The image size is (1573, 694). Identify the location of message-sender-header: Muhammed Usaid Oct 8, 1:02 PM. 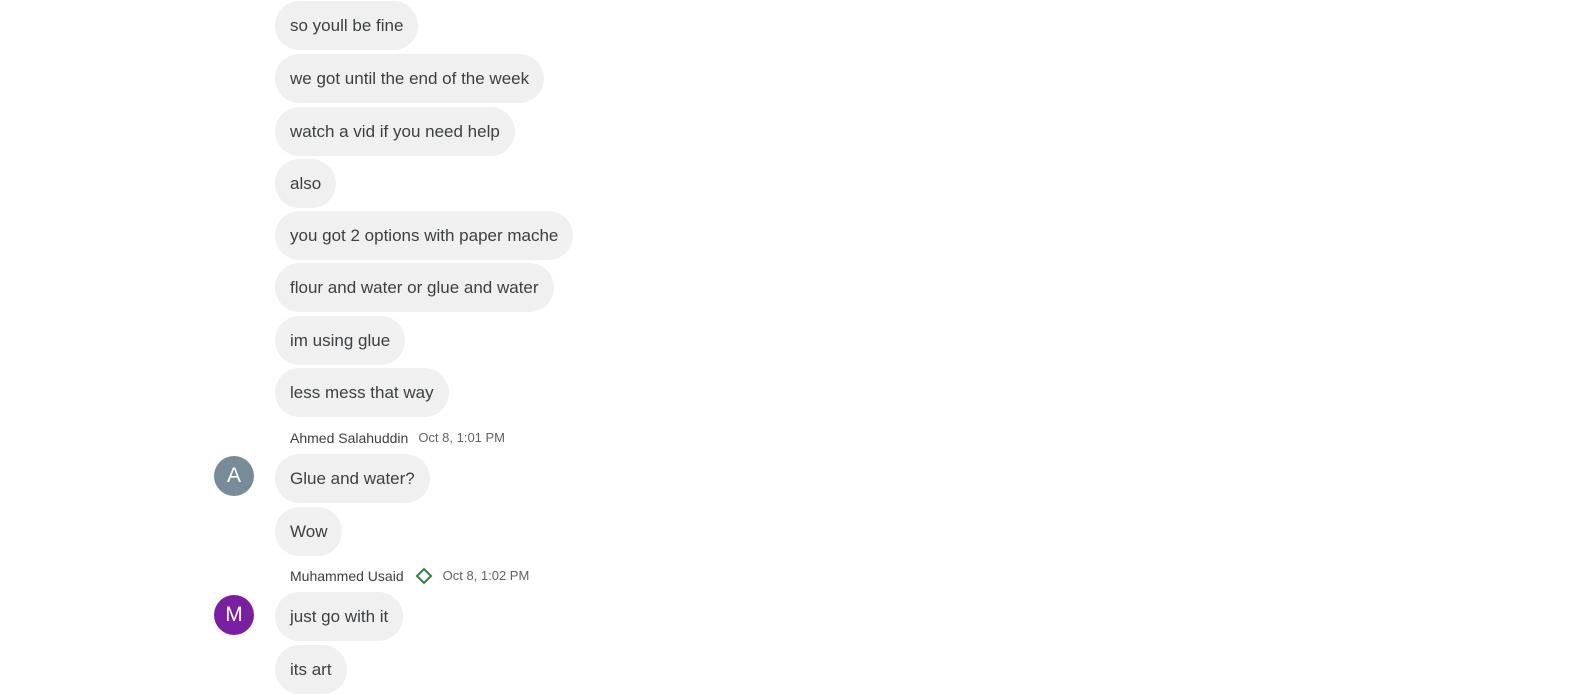
(409, 576).